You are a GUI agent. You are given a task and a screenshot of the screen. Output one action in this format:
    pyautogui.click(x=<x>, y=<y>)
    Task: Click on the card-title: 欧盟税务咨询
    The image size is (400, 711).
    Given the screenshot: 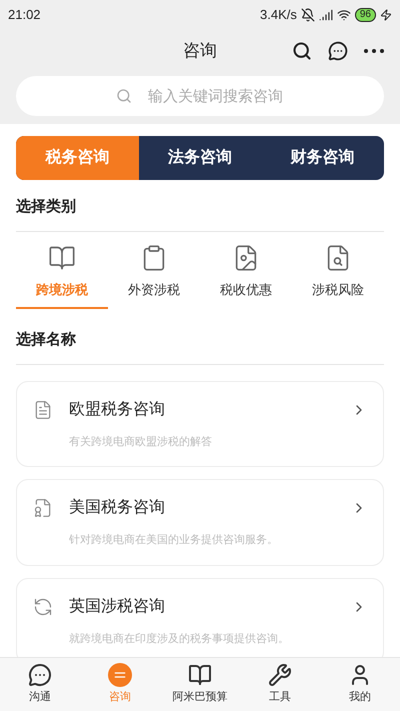 What is the action you would take?
    pyautogui.click(x=117, y=410)
    